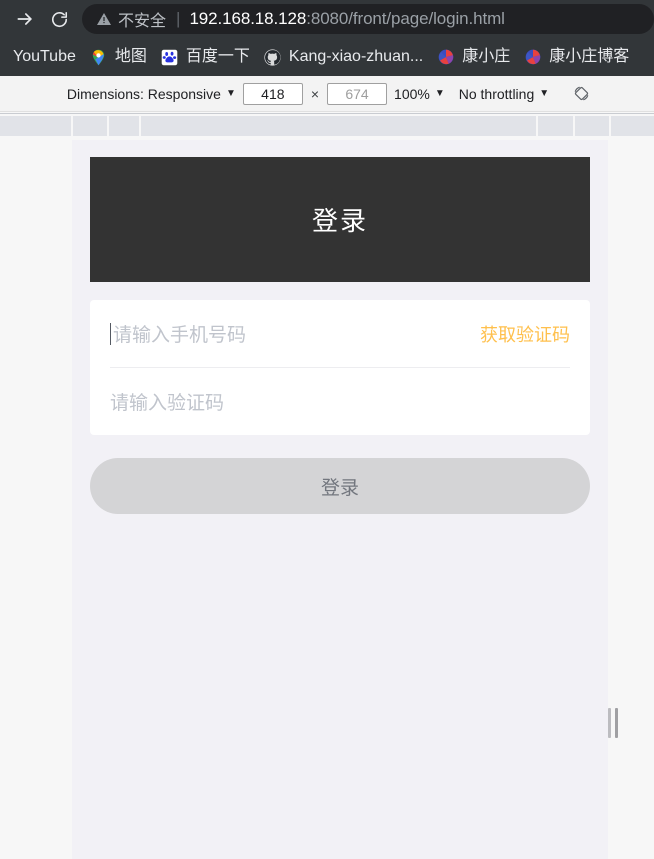 The image size is (654, 859). I want to click on text-caret, so click(110, 333).